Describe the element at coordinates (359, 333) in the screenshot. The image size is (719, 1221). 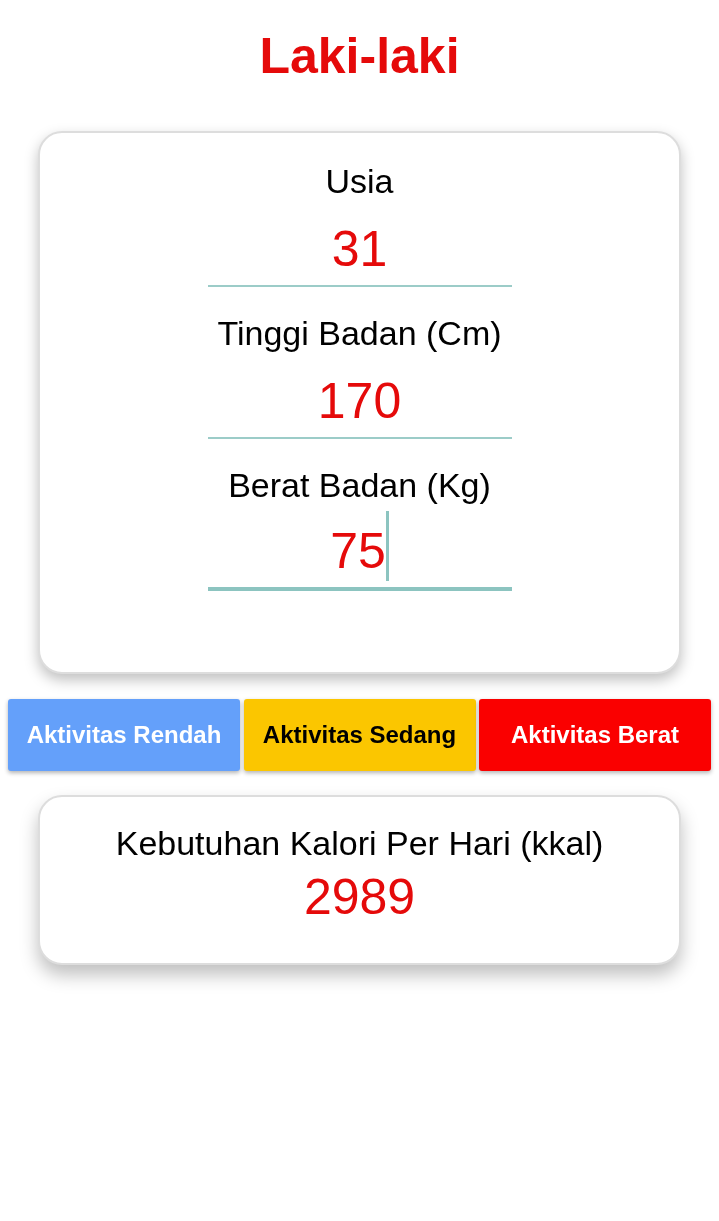
I see `field-label: Tinggi Badan (Cm)` at that location.